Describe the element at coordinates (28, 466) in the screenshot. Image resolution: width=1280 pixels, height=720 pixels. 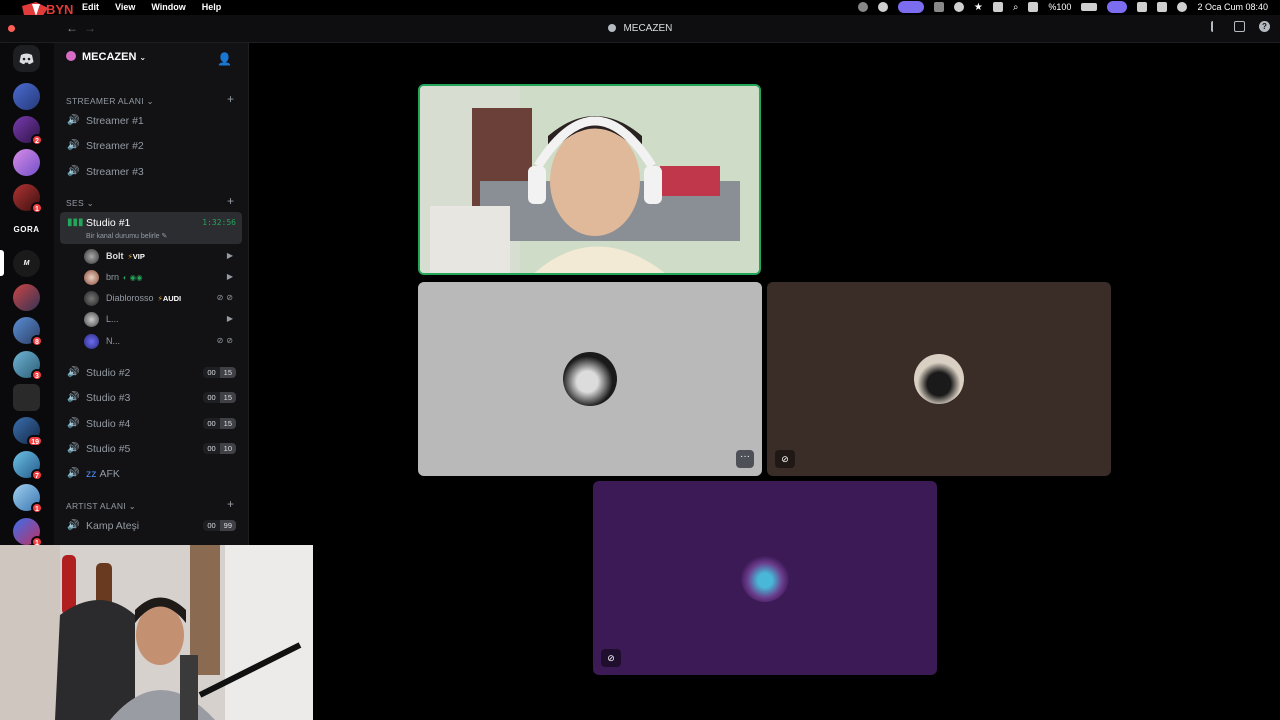
I see `server-icon: 7` at that location.